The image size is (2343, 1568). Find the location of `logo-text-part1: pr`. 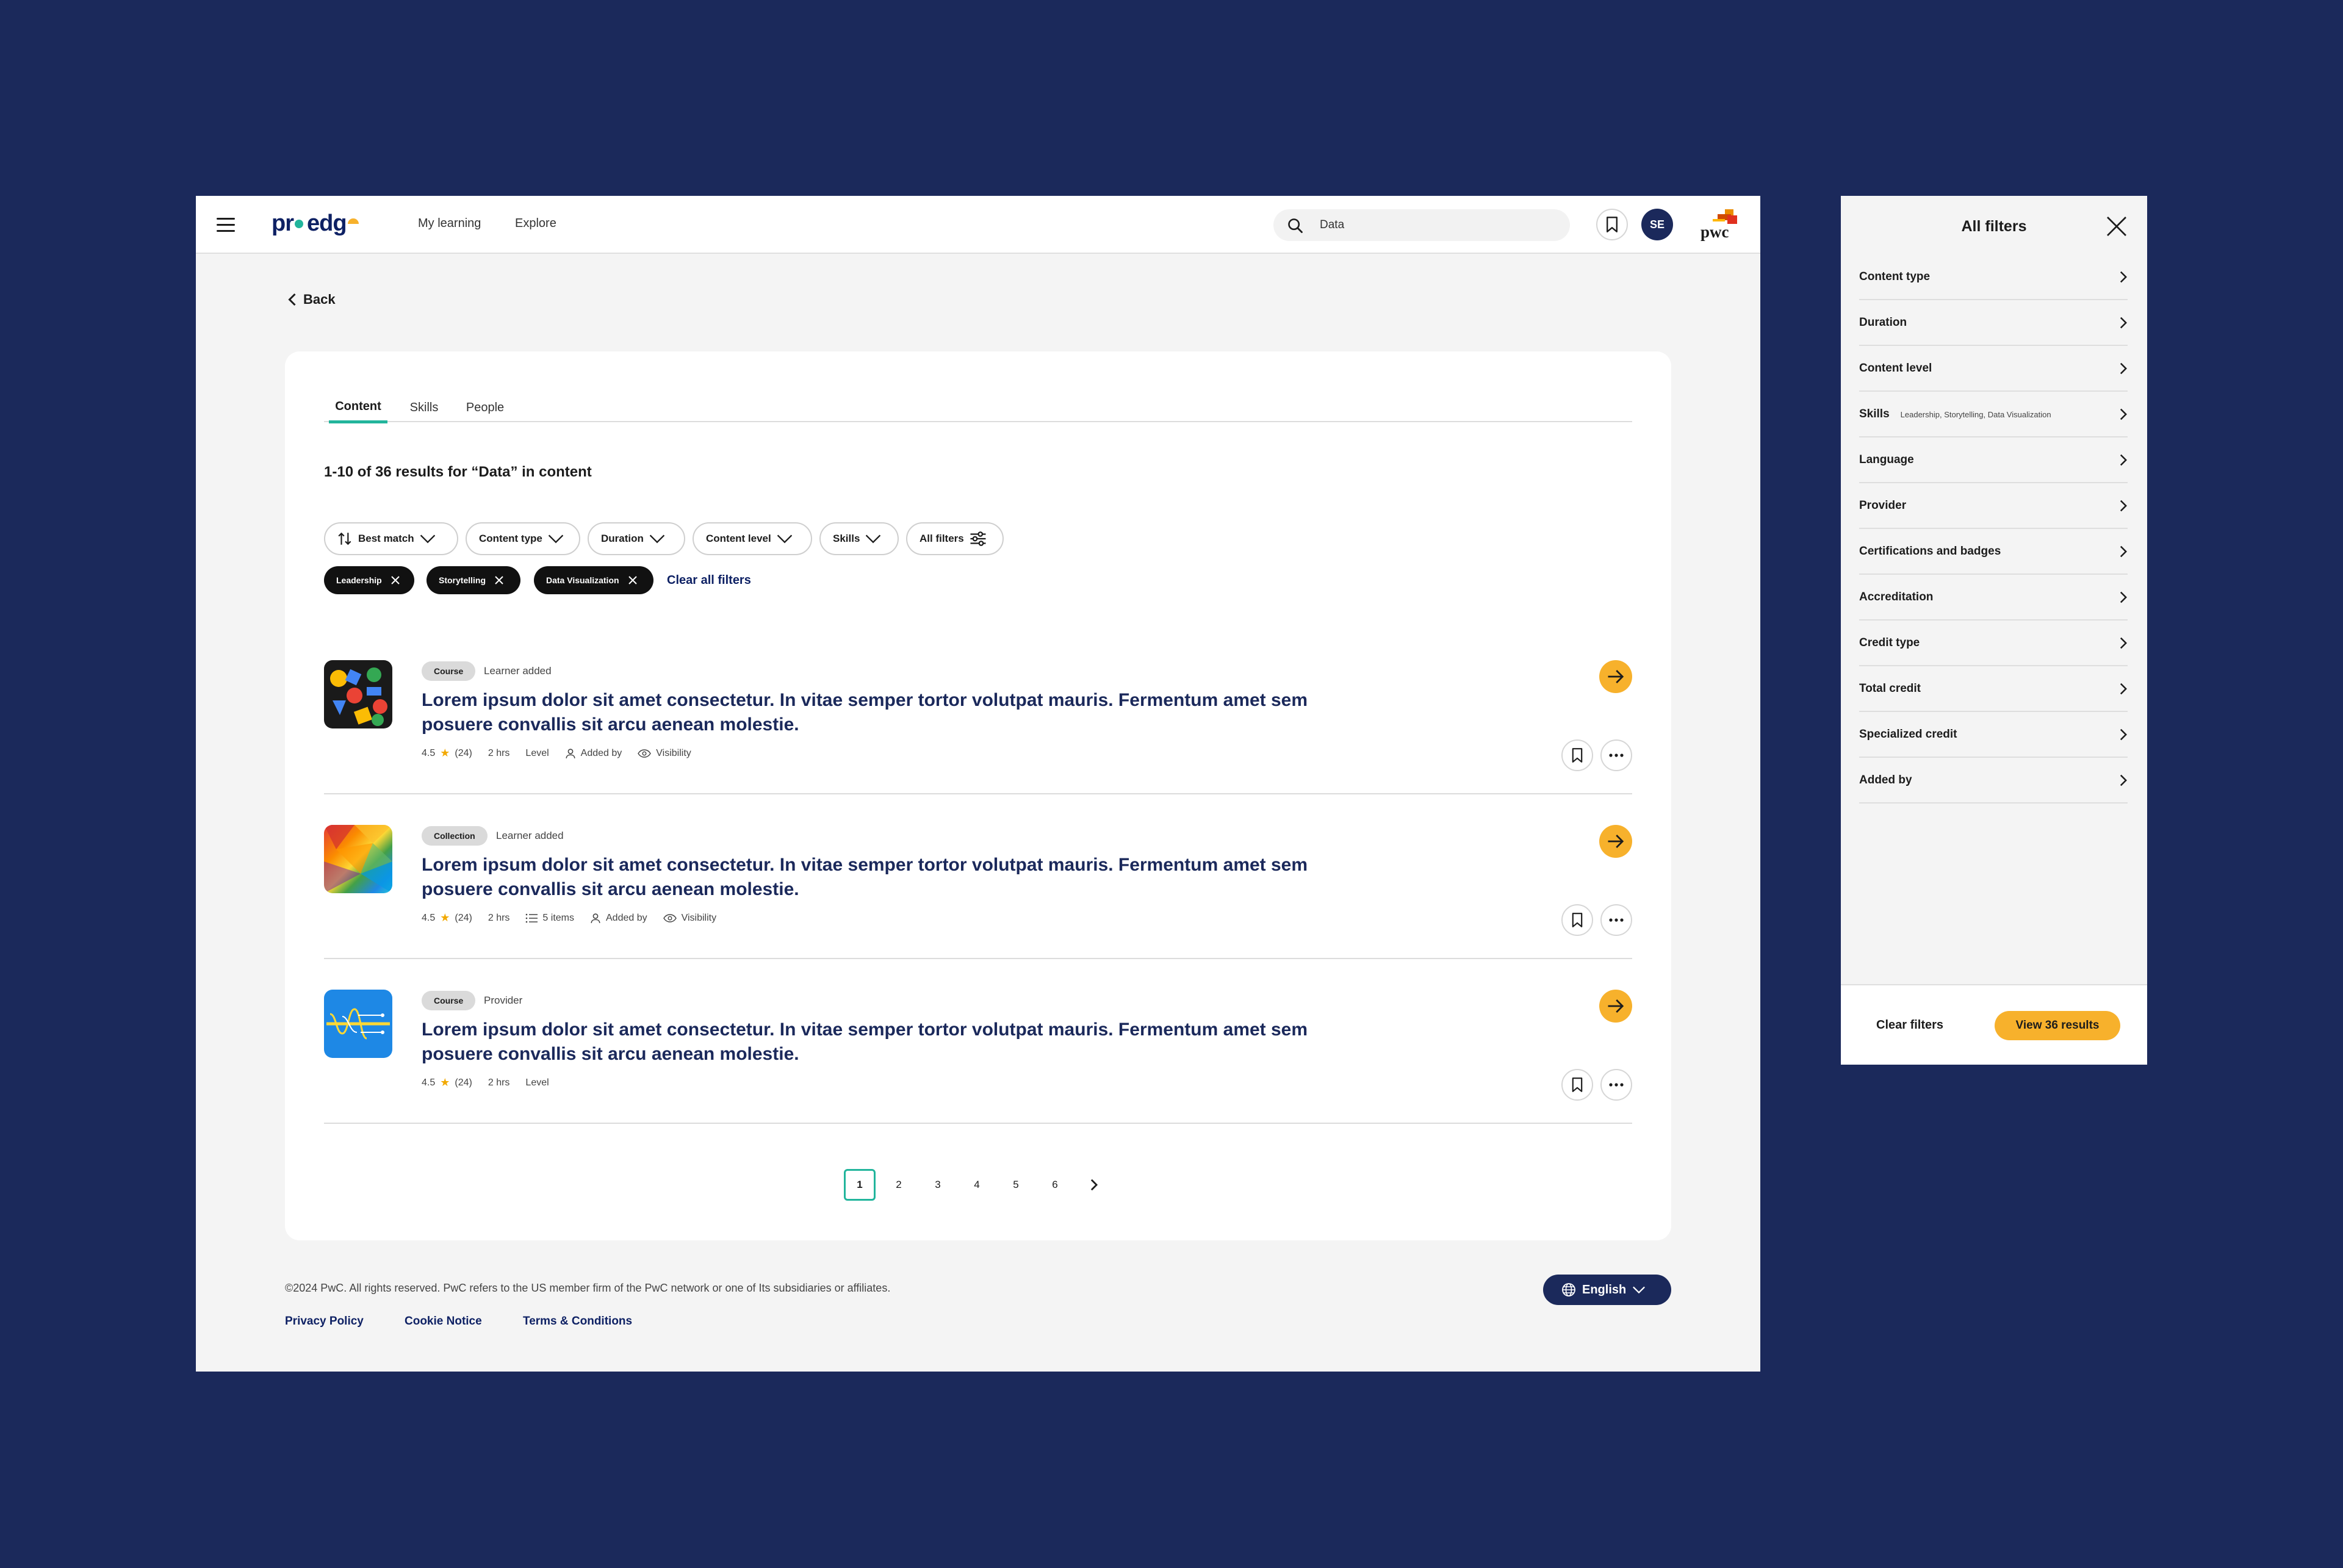

logo-text-part1: pr is located at coordinates (283, 223).